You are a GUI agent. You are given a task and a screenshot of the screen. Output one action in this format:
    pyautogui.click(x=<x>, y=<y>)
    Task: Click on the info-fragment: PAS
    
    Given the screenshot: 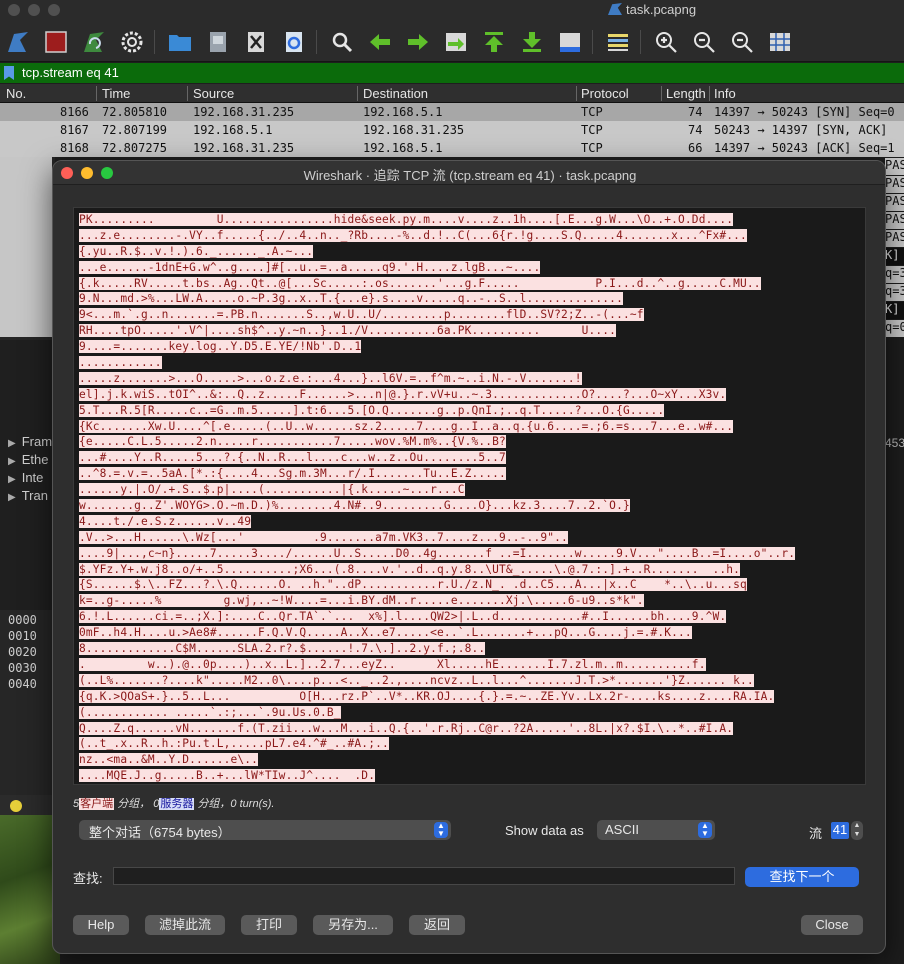 What is the action you would take?
    pyautogui.click(x=894, y=238)
    